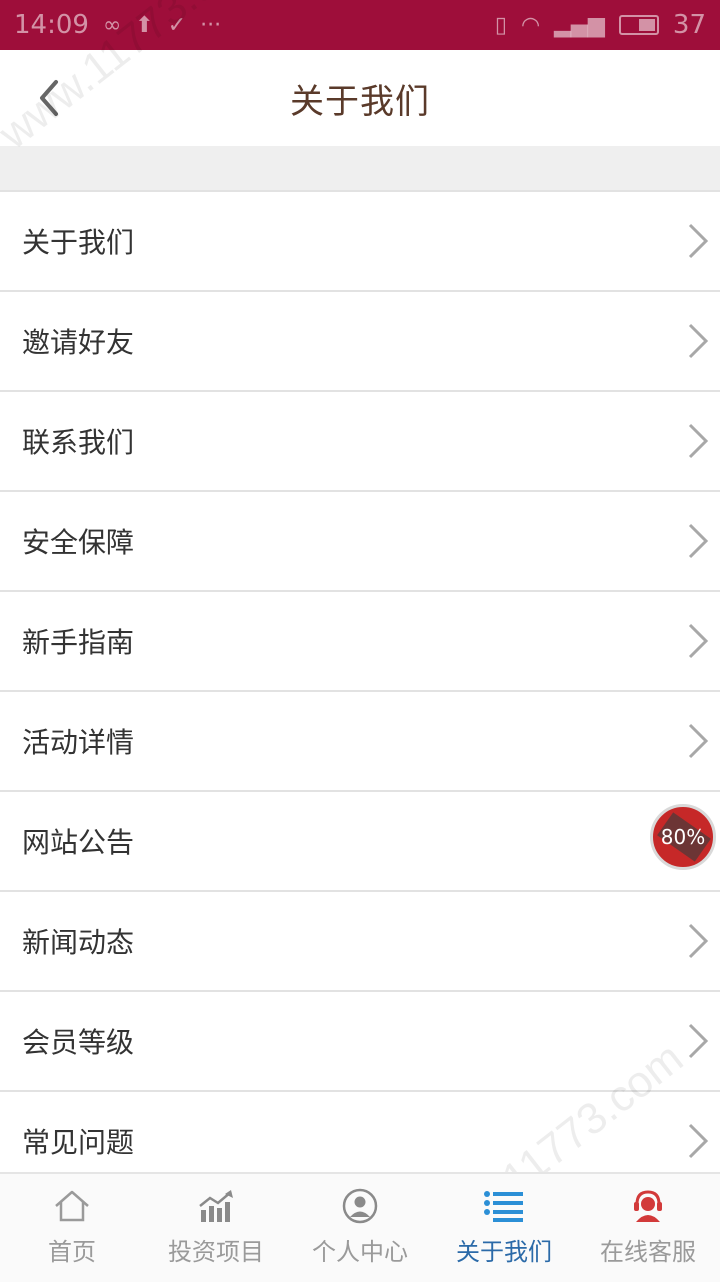 The width and height of the screenshot is (720, 1282). Describe the element at coordinates (216, 1228) in the screenshot. I see `tab-investment-projects: 投资项目` at that location.